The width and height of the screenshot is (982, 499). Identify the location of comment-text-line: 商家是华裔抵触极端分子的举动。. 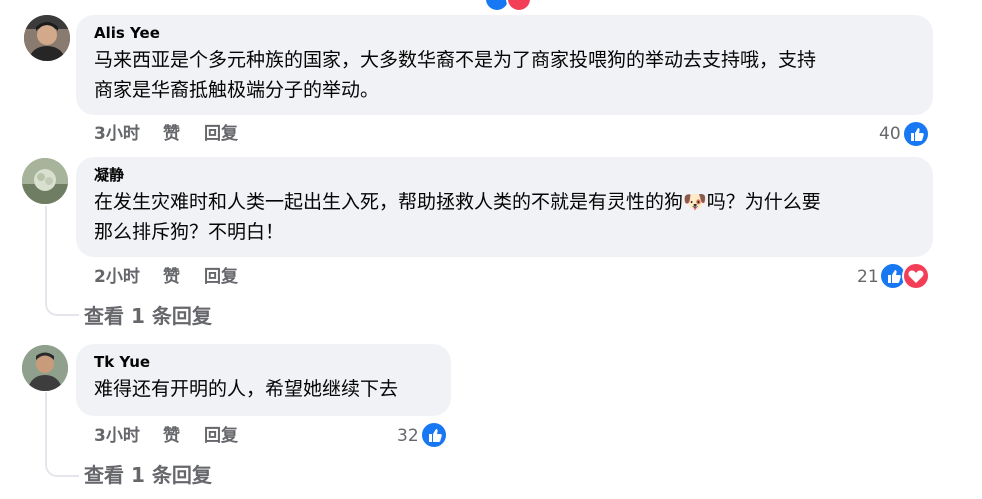
(237, 90).